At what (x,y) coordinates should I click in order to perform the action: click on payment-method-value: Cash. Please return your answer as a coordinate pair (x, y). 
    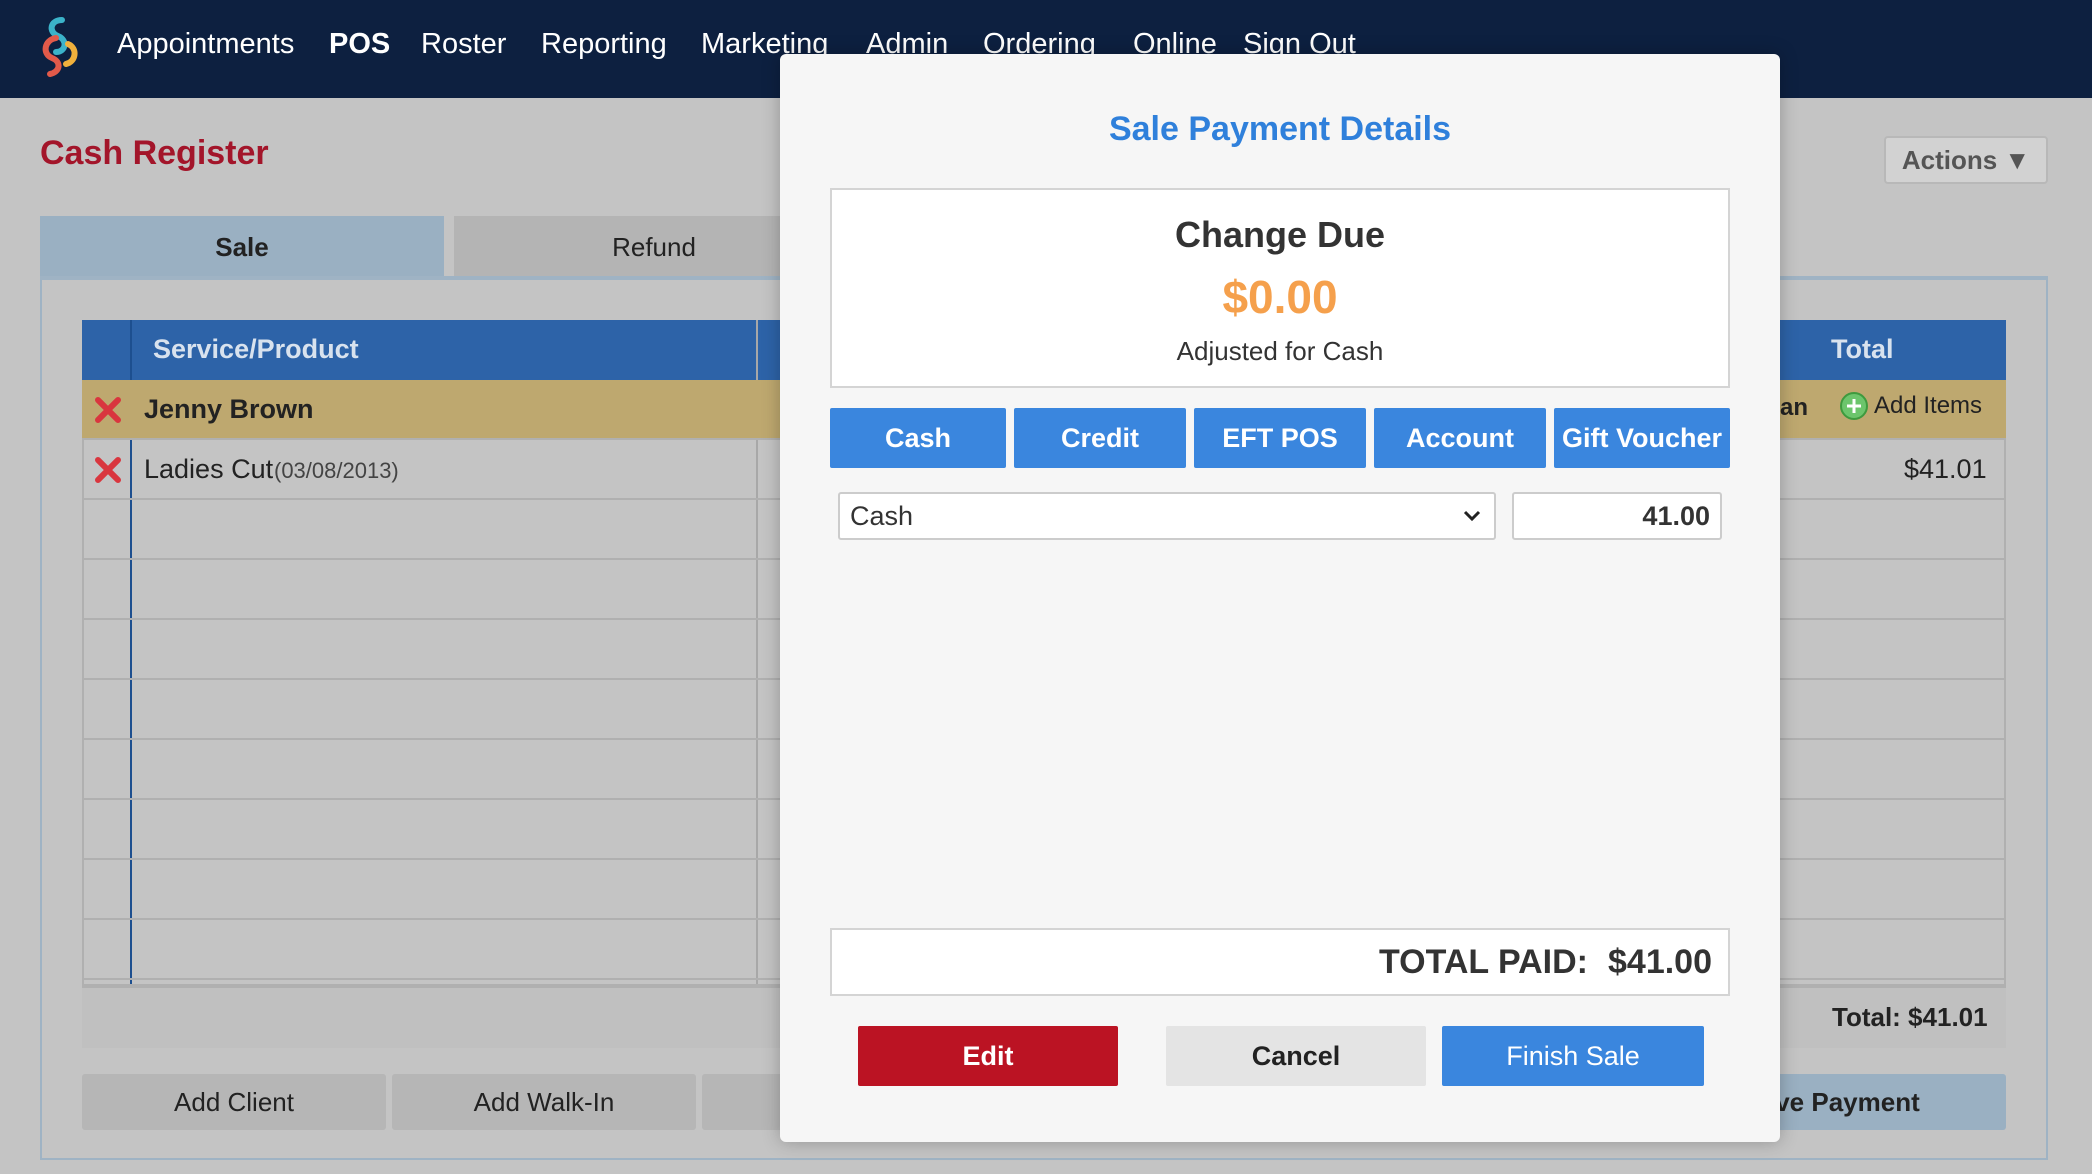
    Looking at the image, I should click on (882, 515).